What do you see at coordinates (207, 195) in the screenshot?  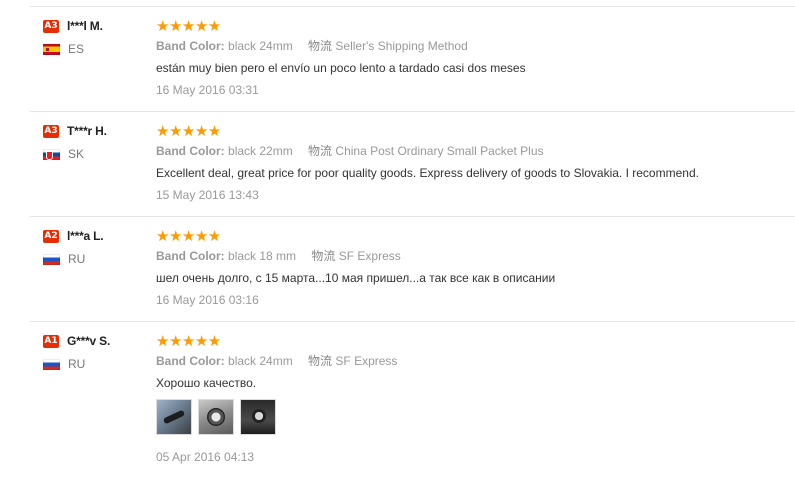 I see `review-date: 15 May 2016 13:43` at bounding box center [207, 195].